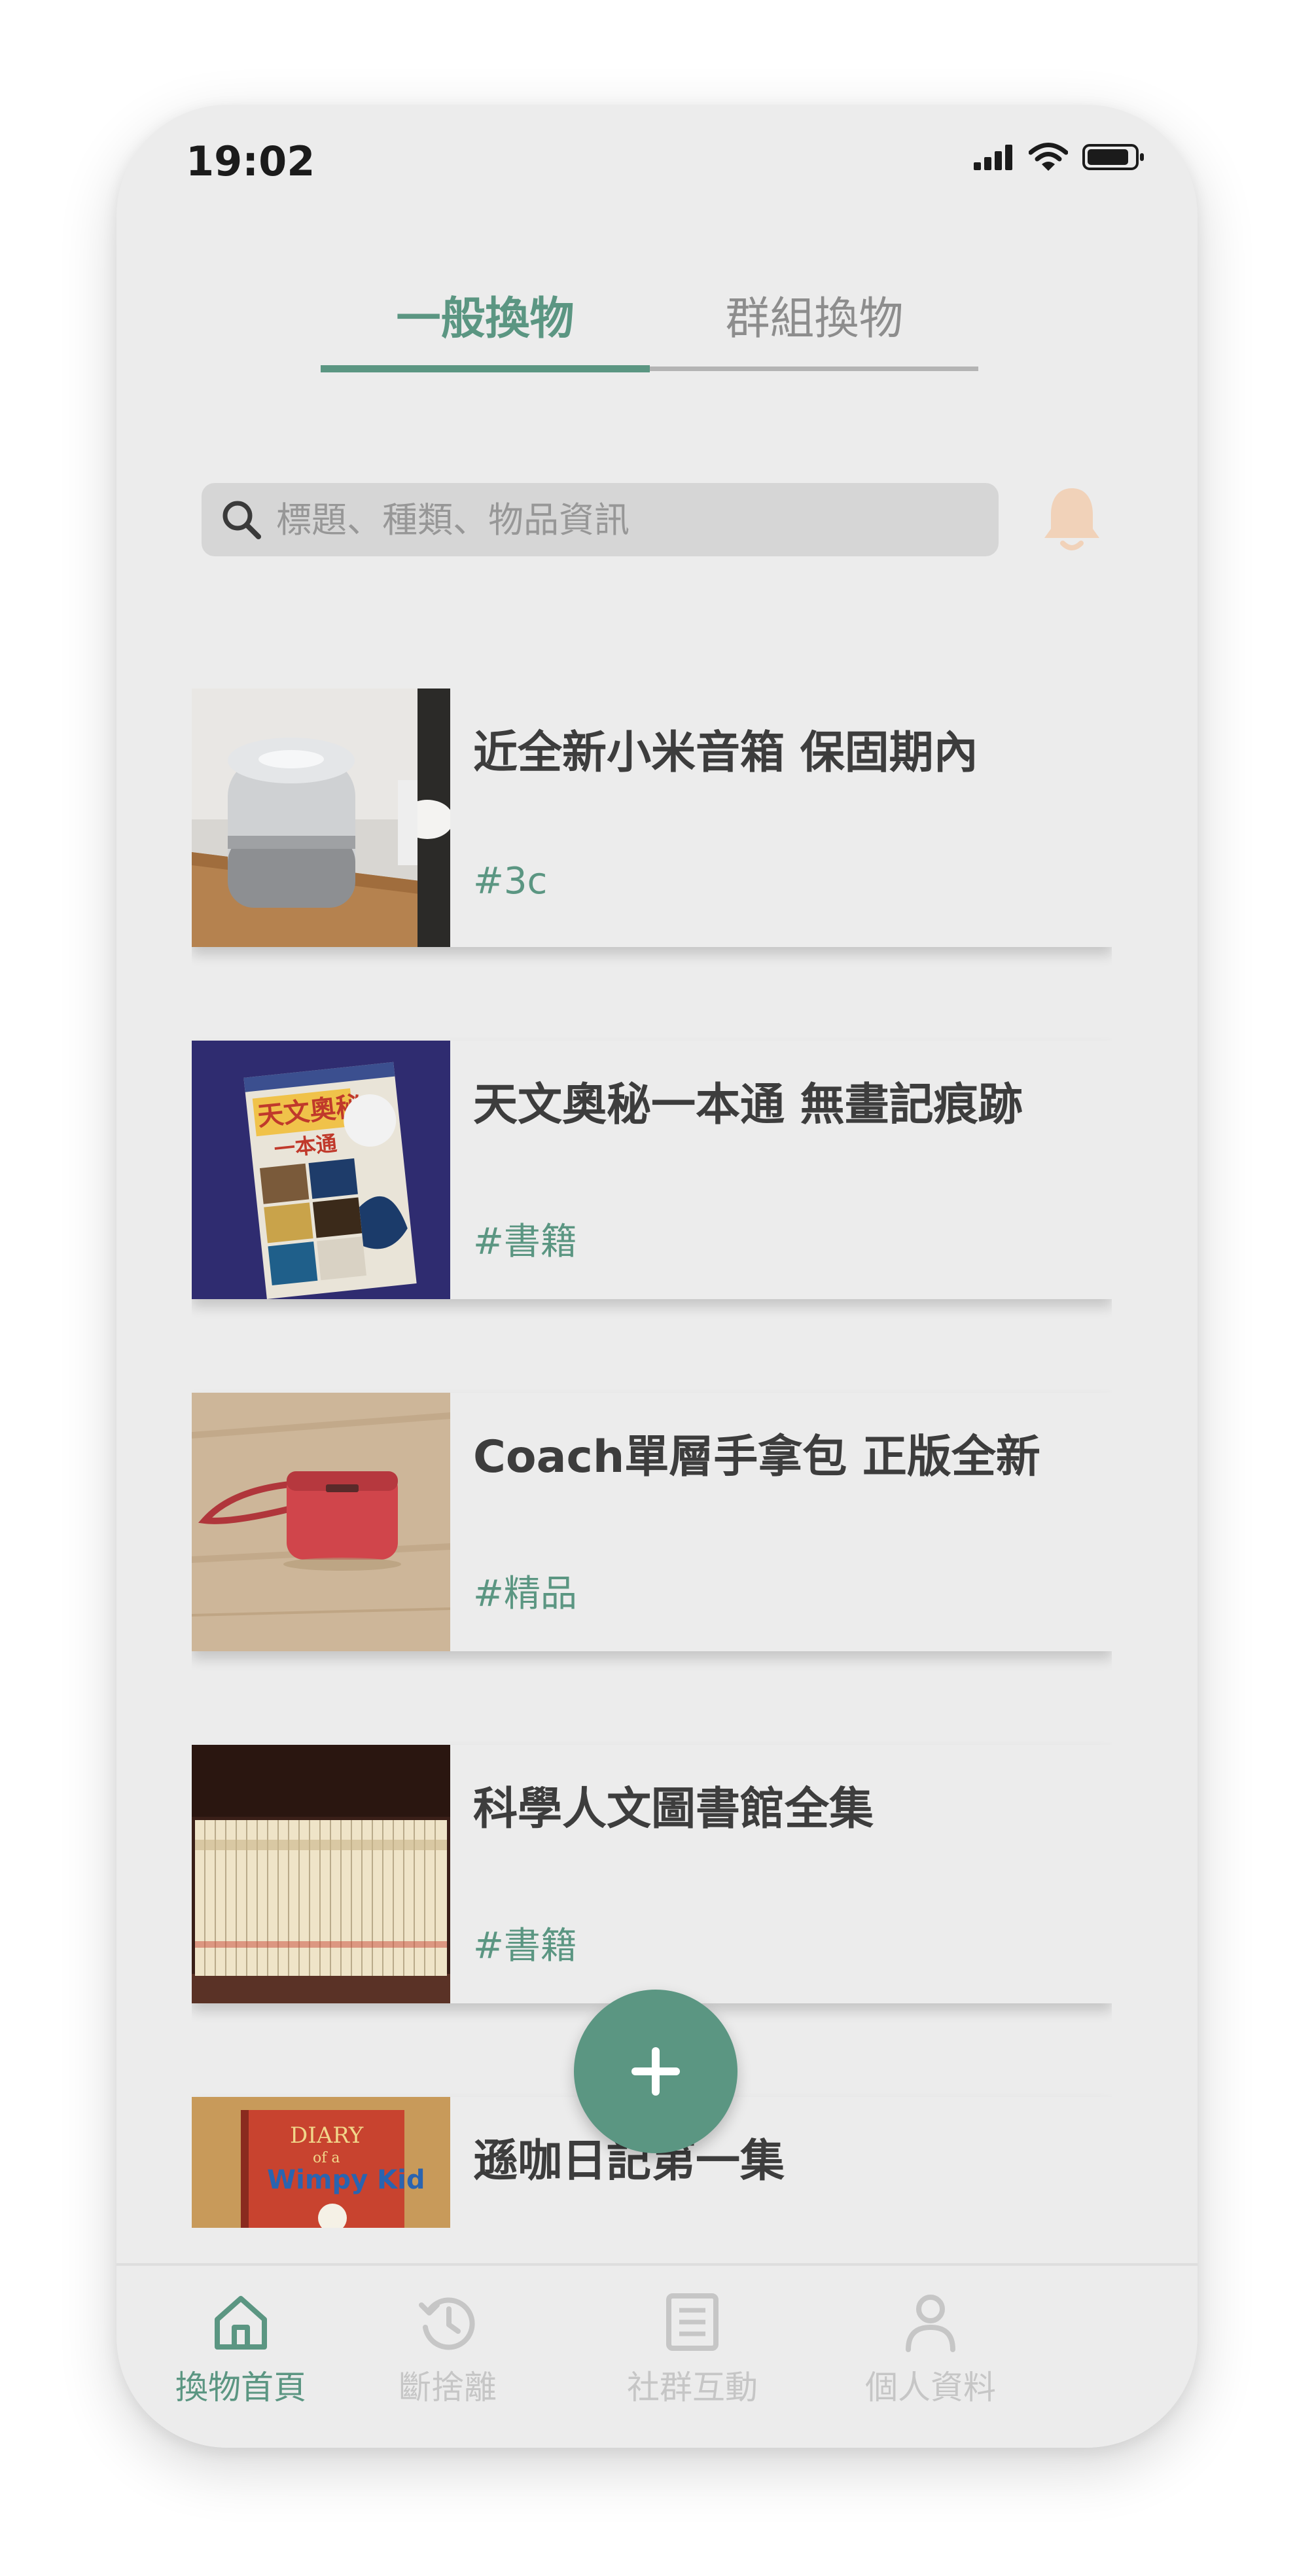 Image resolution: width=1314 pixels, height=2576 pixels. What do you see at coordinates (326, 2158) in the screenshot?
I see `book-cover-line2: of a` at bounding box center [326, 2158].